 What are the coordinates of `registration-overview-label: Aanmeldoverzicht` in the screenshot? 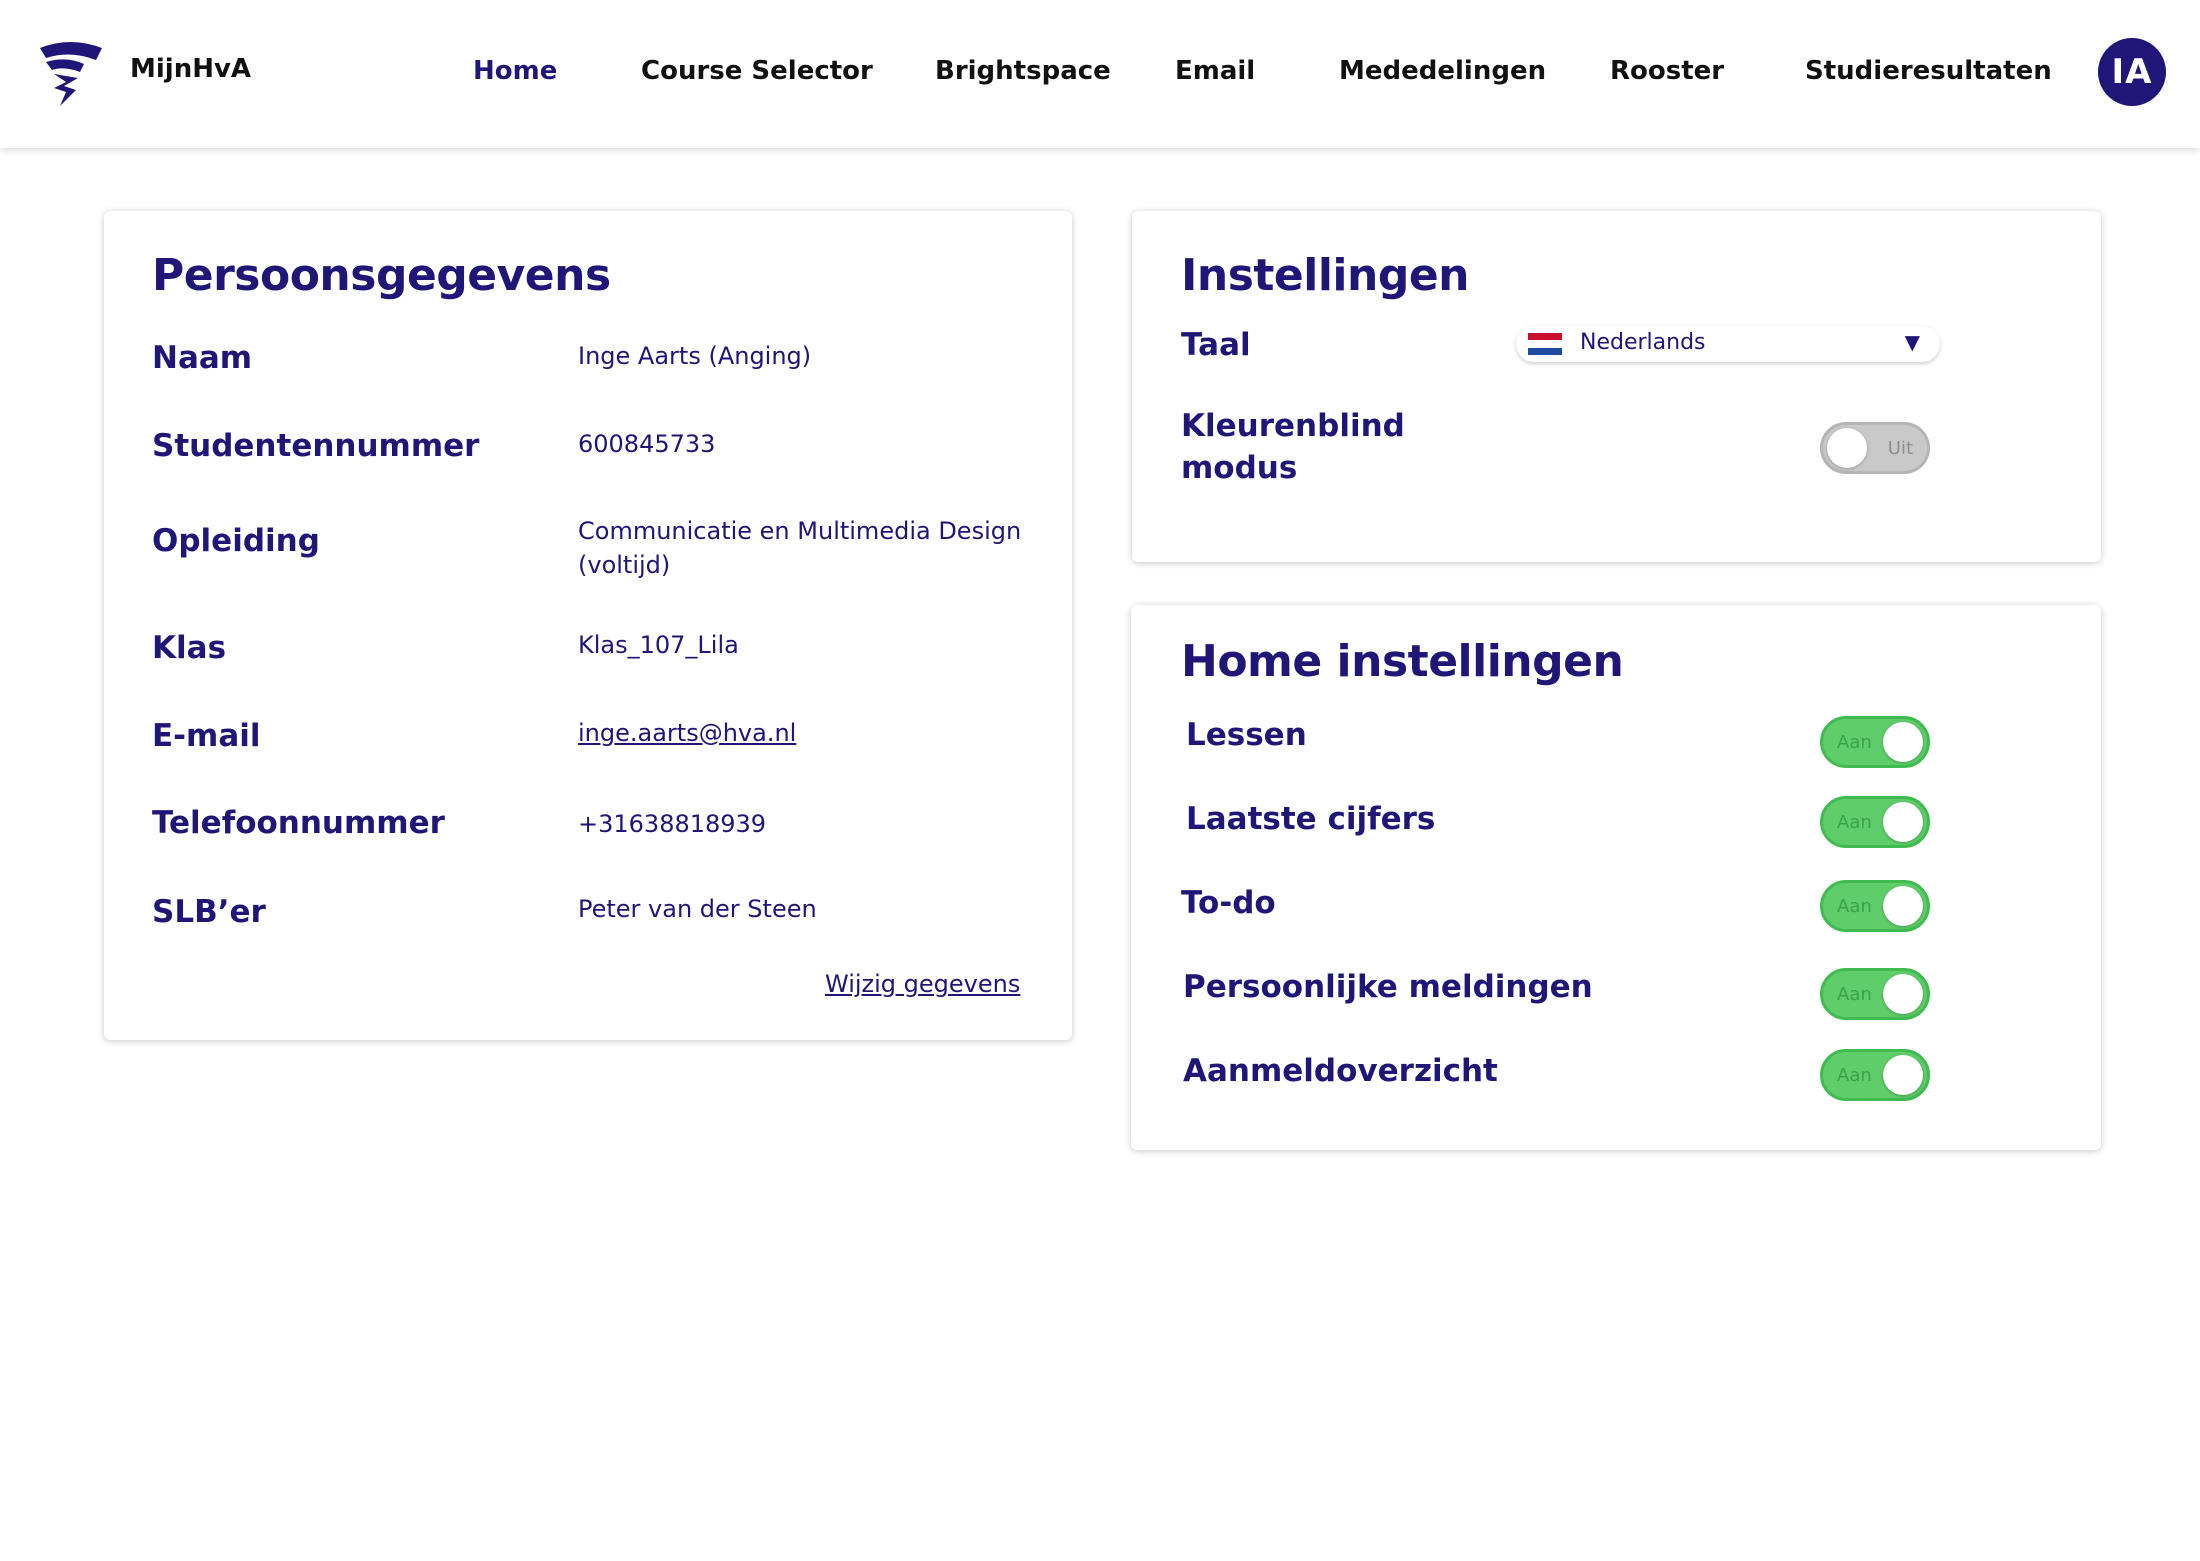 It's located at (1340, 1071).